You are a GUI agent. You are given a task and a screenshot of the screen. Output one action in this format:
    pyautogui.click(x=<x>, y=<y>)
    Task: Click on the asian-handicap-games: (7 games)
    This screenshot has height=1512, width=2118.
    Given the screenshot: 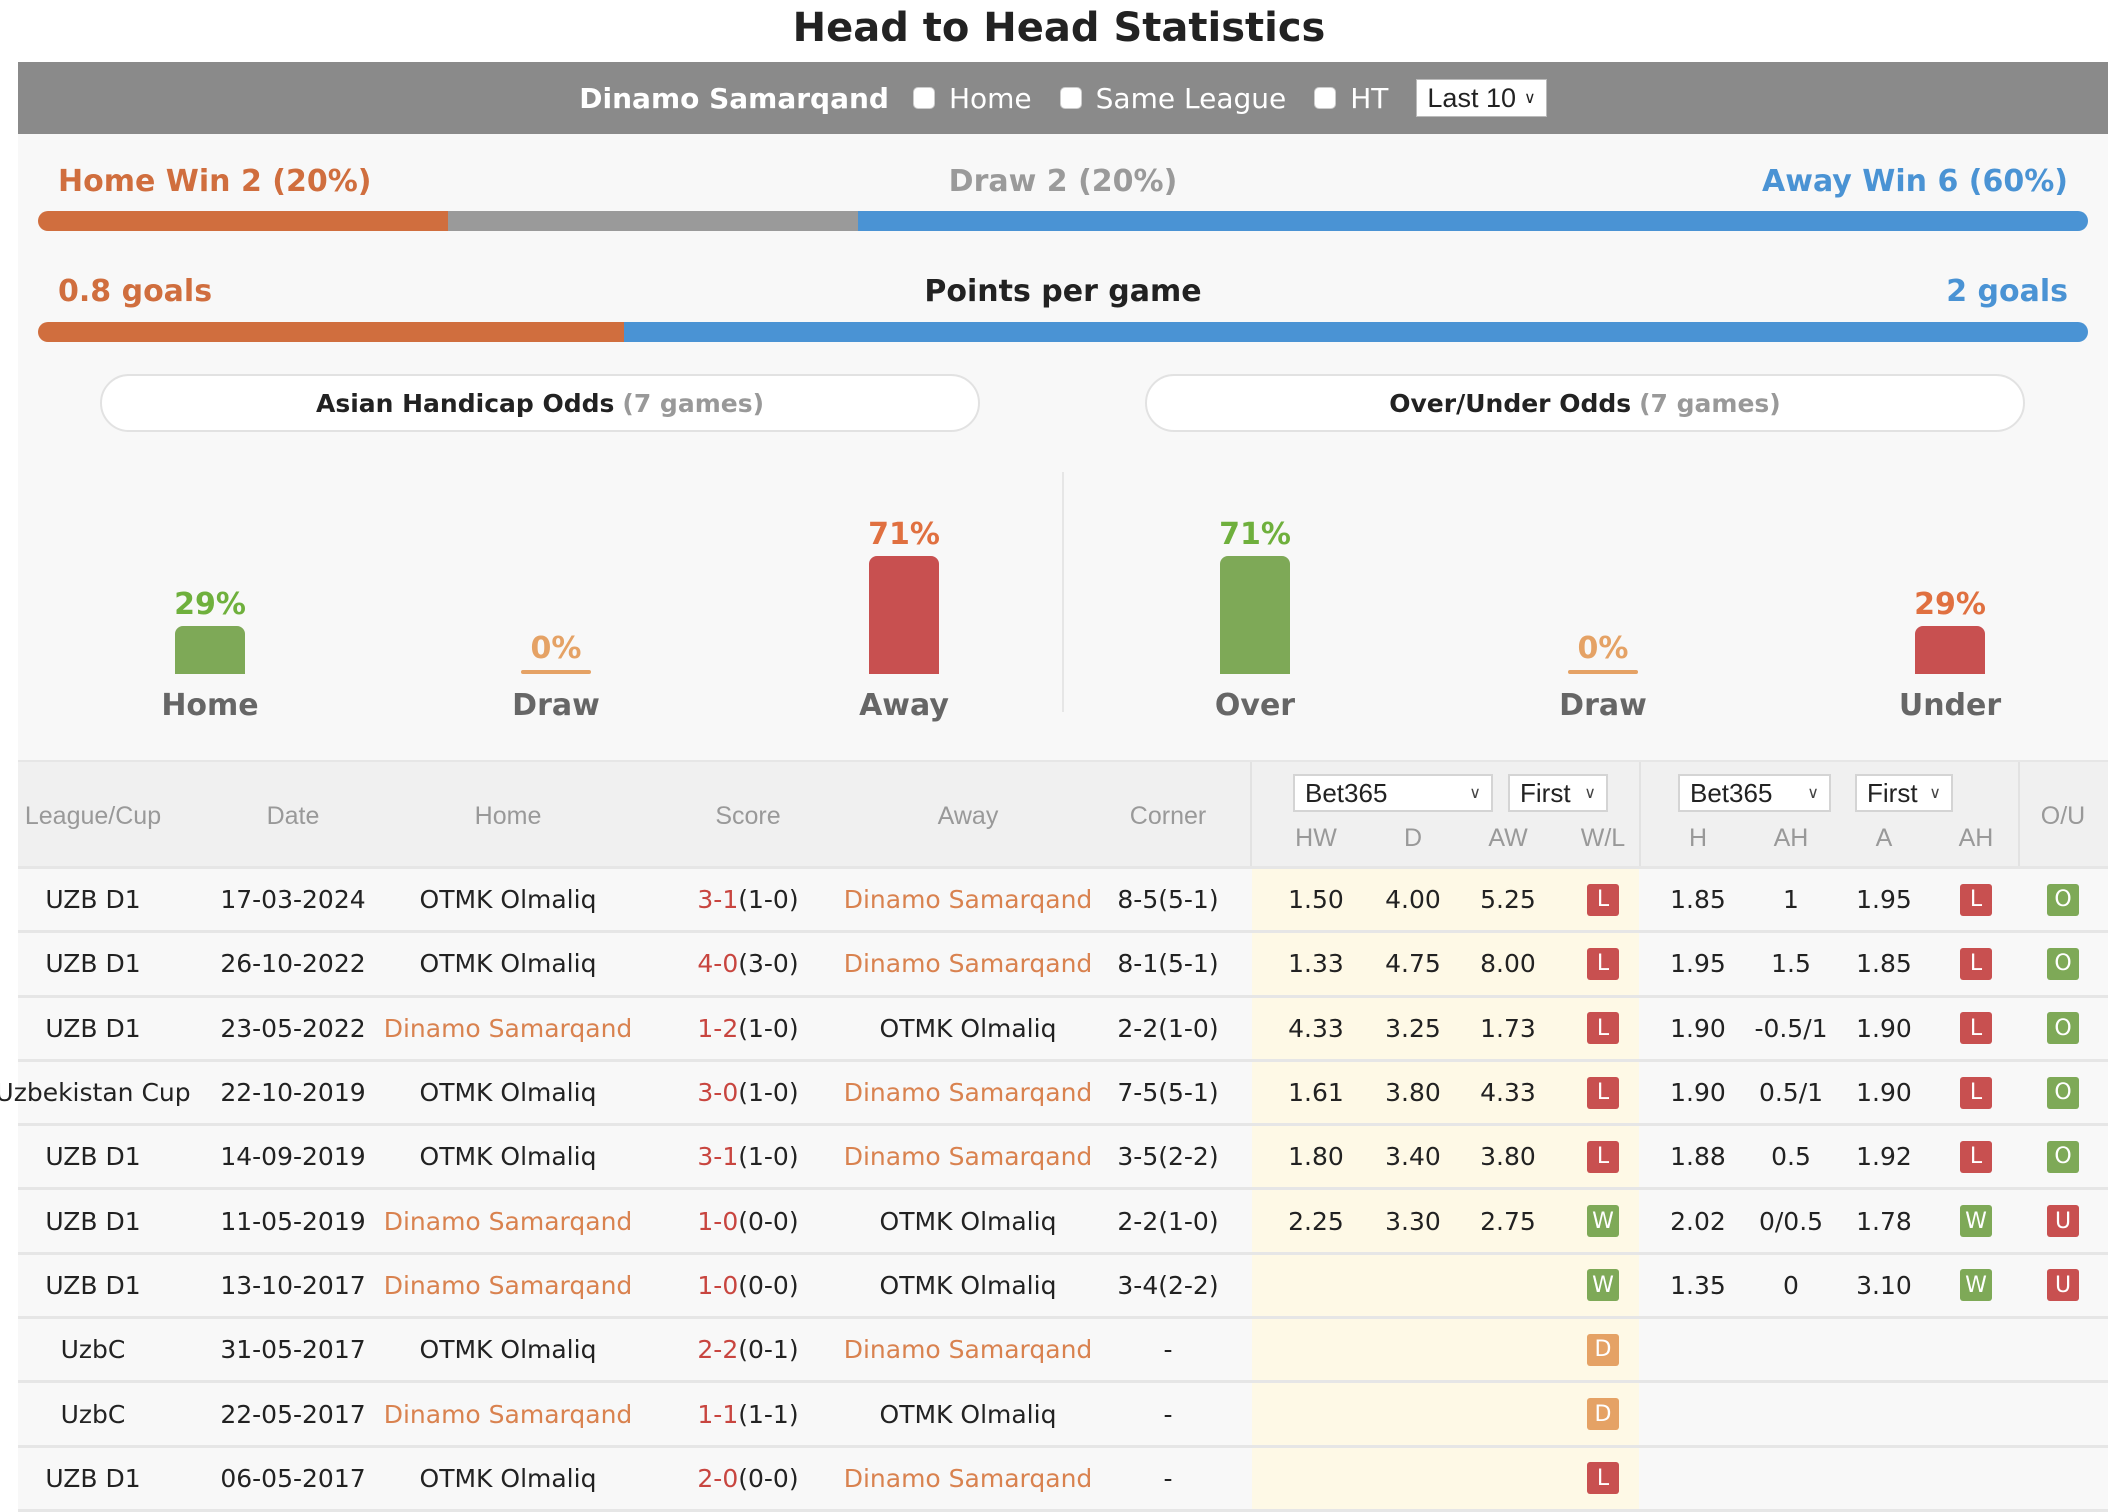 What is the action you would take?
    pyautogui.click(x=693, y=403)
    